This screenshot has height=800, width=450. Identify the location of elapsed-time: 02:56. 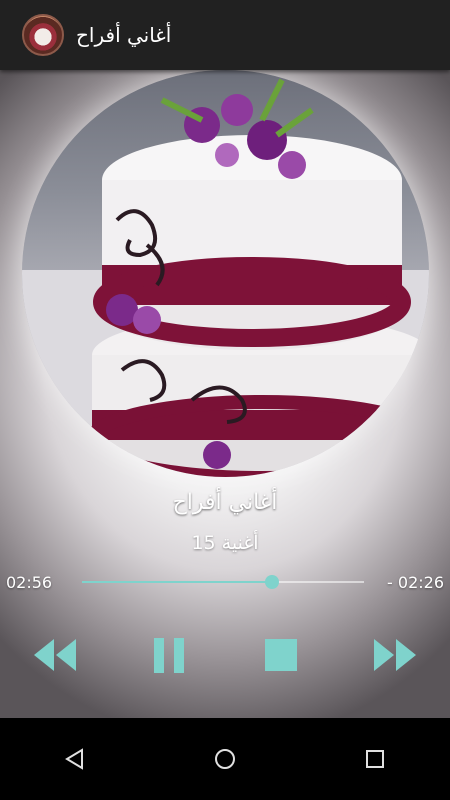
(29, 582).